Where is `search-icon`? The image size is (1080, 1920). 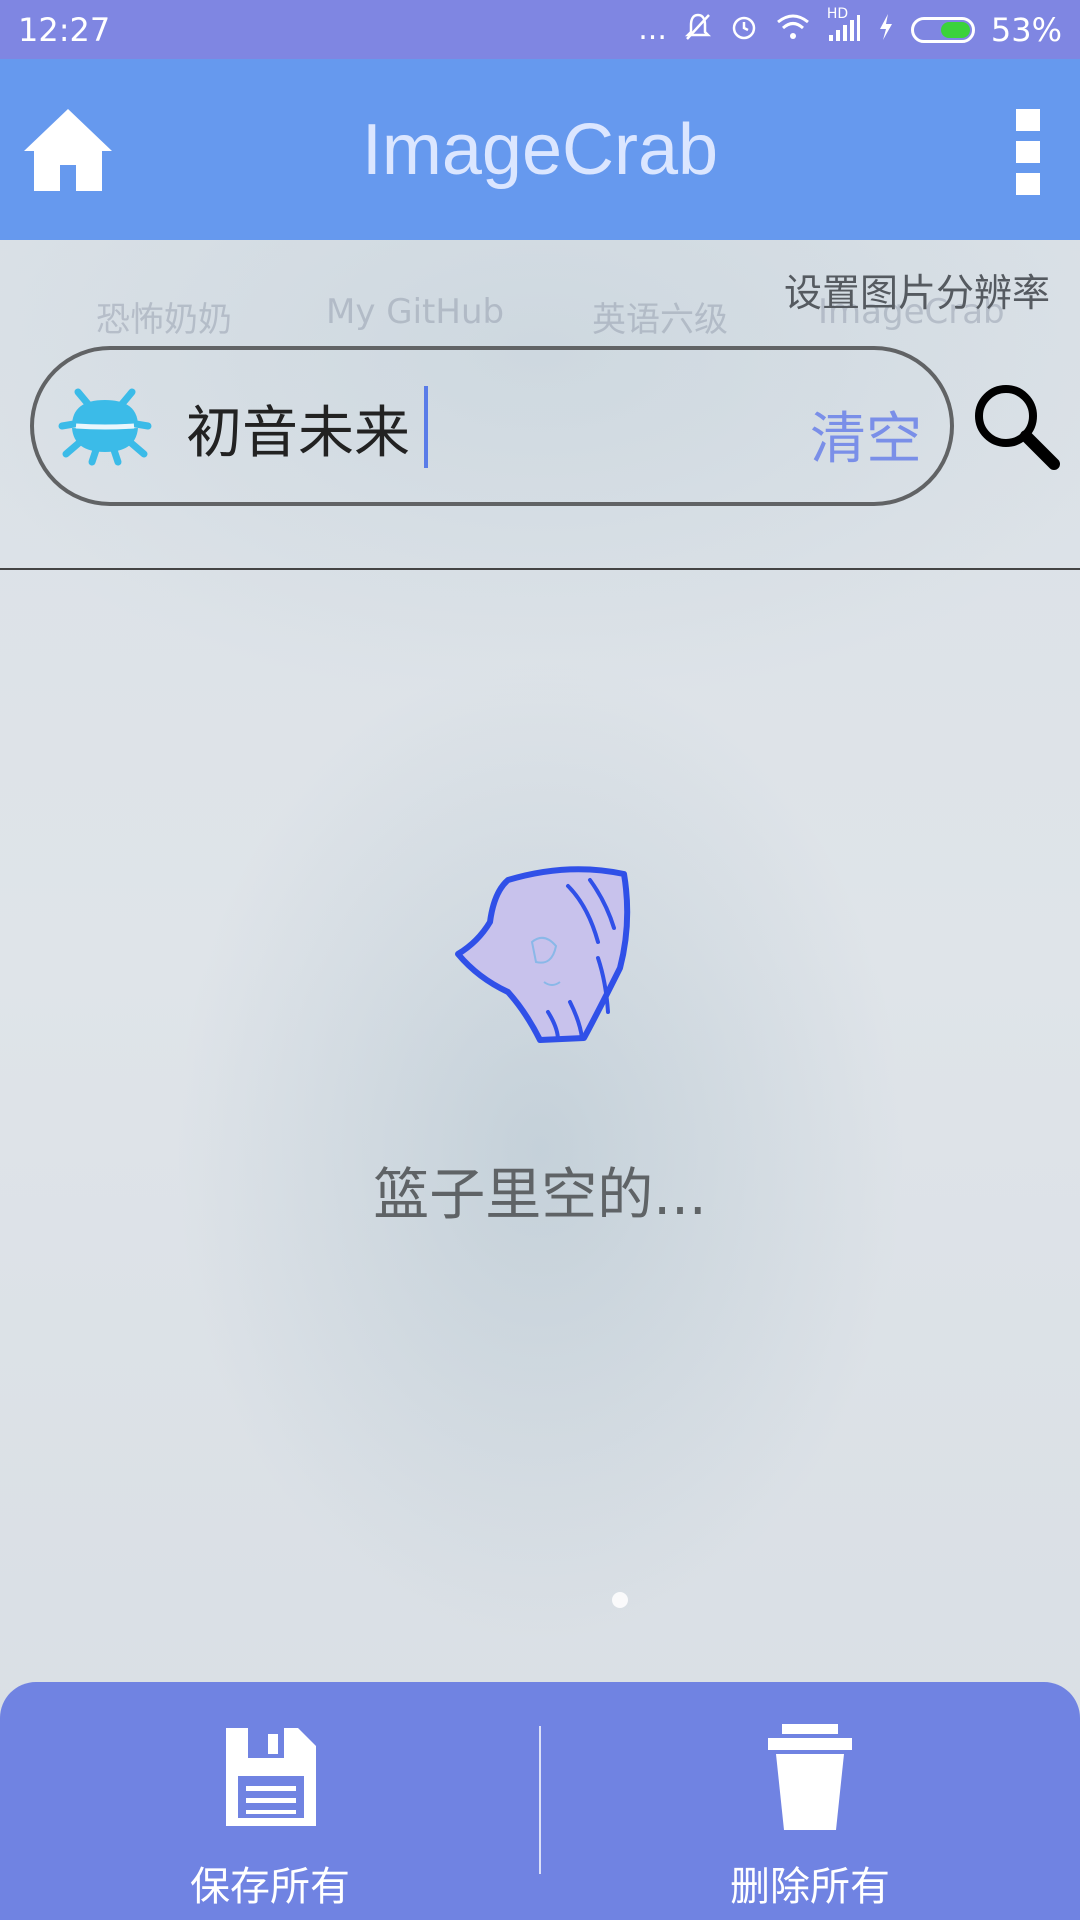 search-icon is located at coordinates (1017, 427).